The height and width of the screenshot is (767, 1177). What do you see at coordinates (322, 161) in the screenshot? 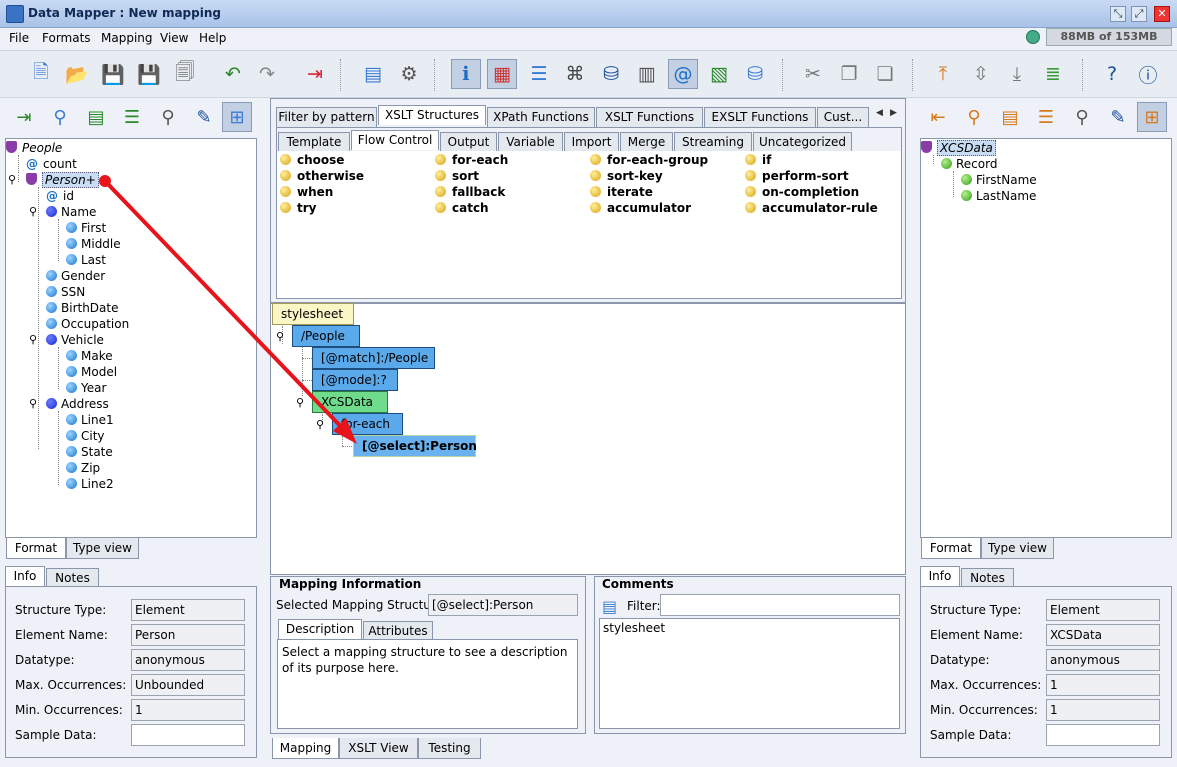
I see `function-choose: choose` at bounding box center [322, 161].